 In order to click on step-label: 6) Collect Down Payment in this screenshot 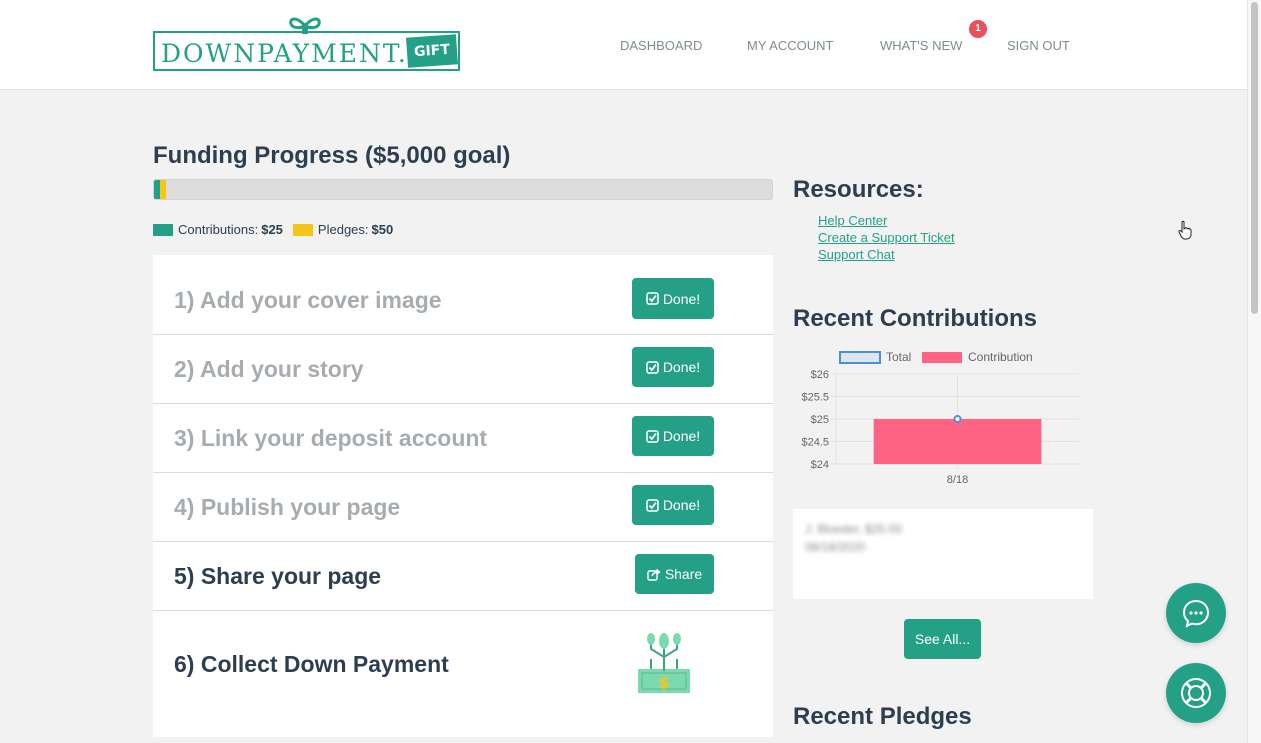, I will do `click(311, 664)`.